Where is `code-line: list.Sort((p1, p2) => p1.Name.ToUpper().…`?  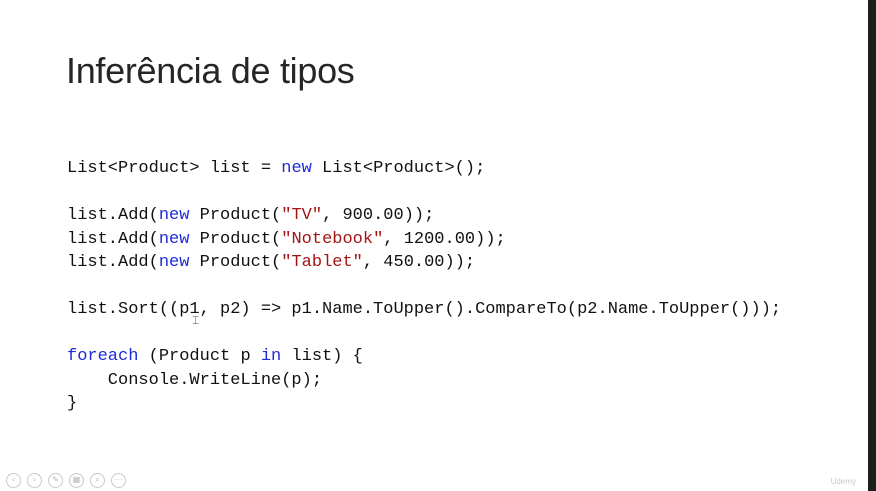 code-line: list.Sort((p1, p2) => p1.Name.ToUpper().… is located at coordinates (424, 310).